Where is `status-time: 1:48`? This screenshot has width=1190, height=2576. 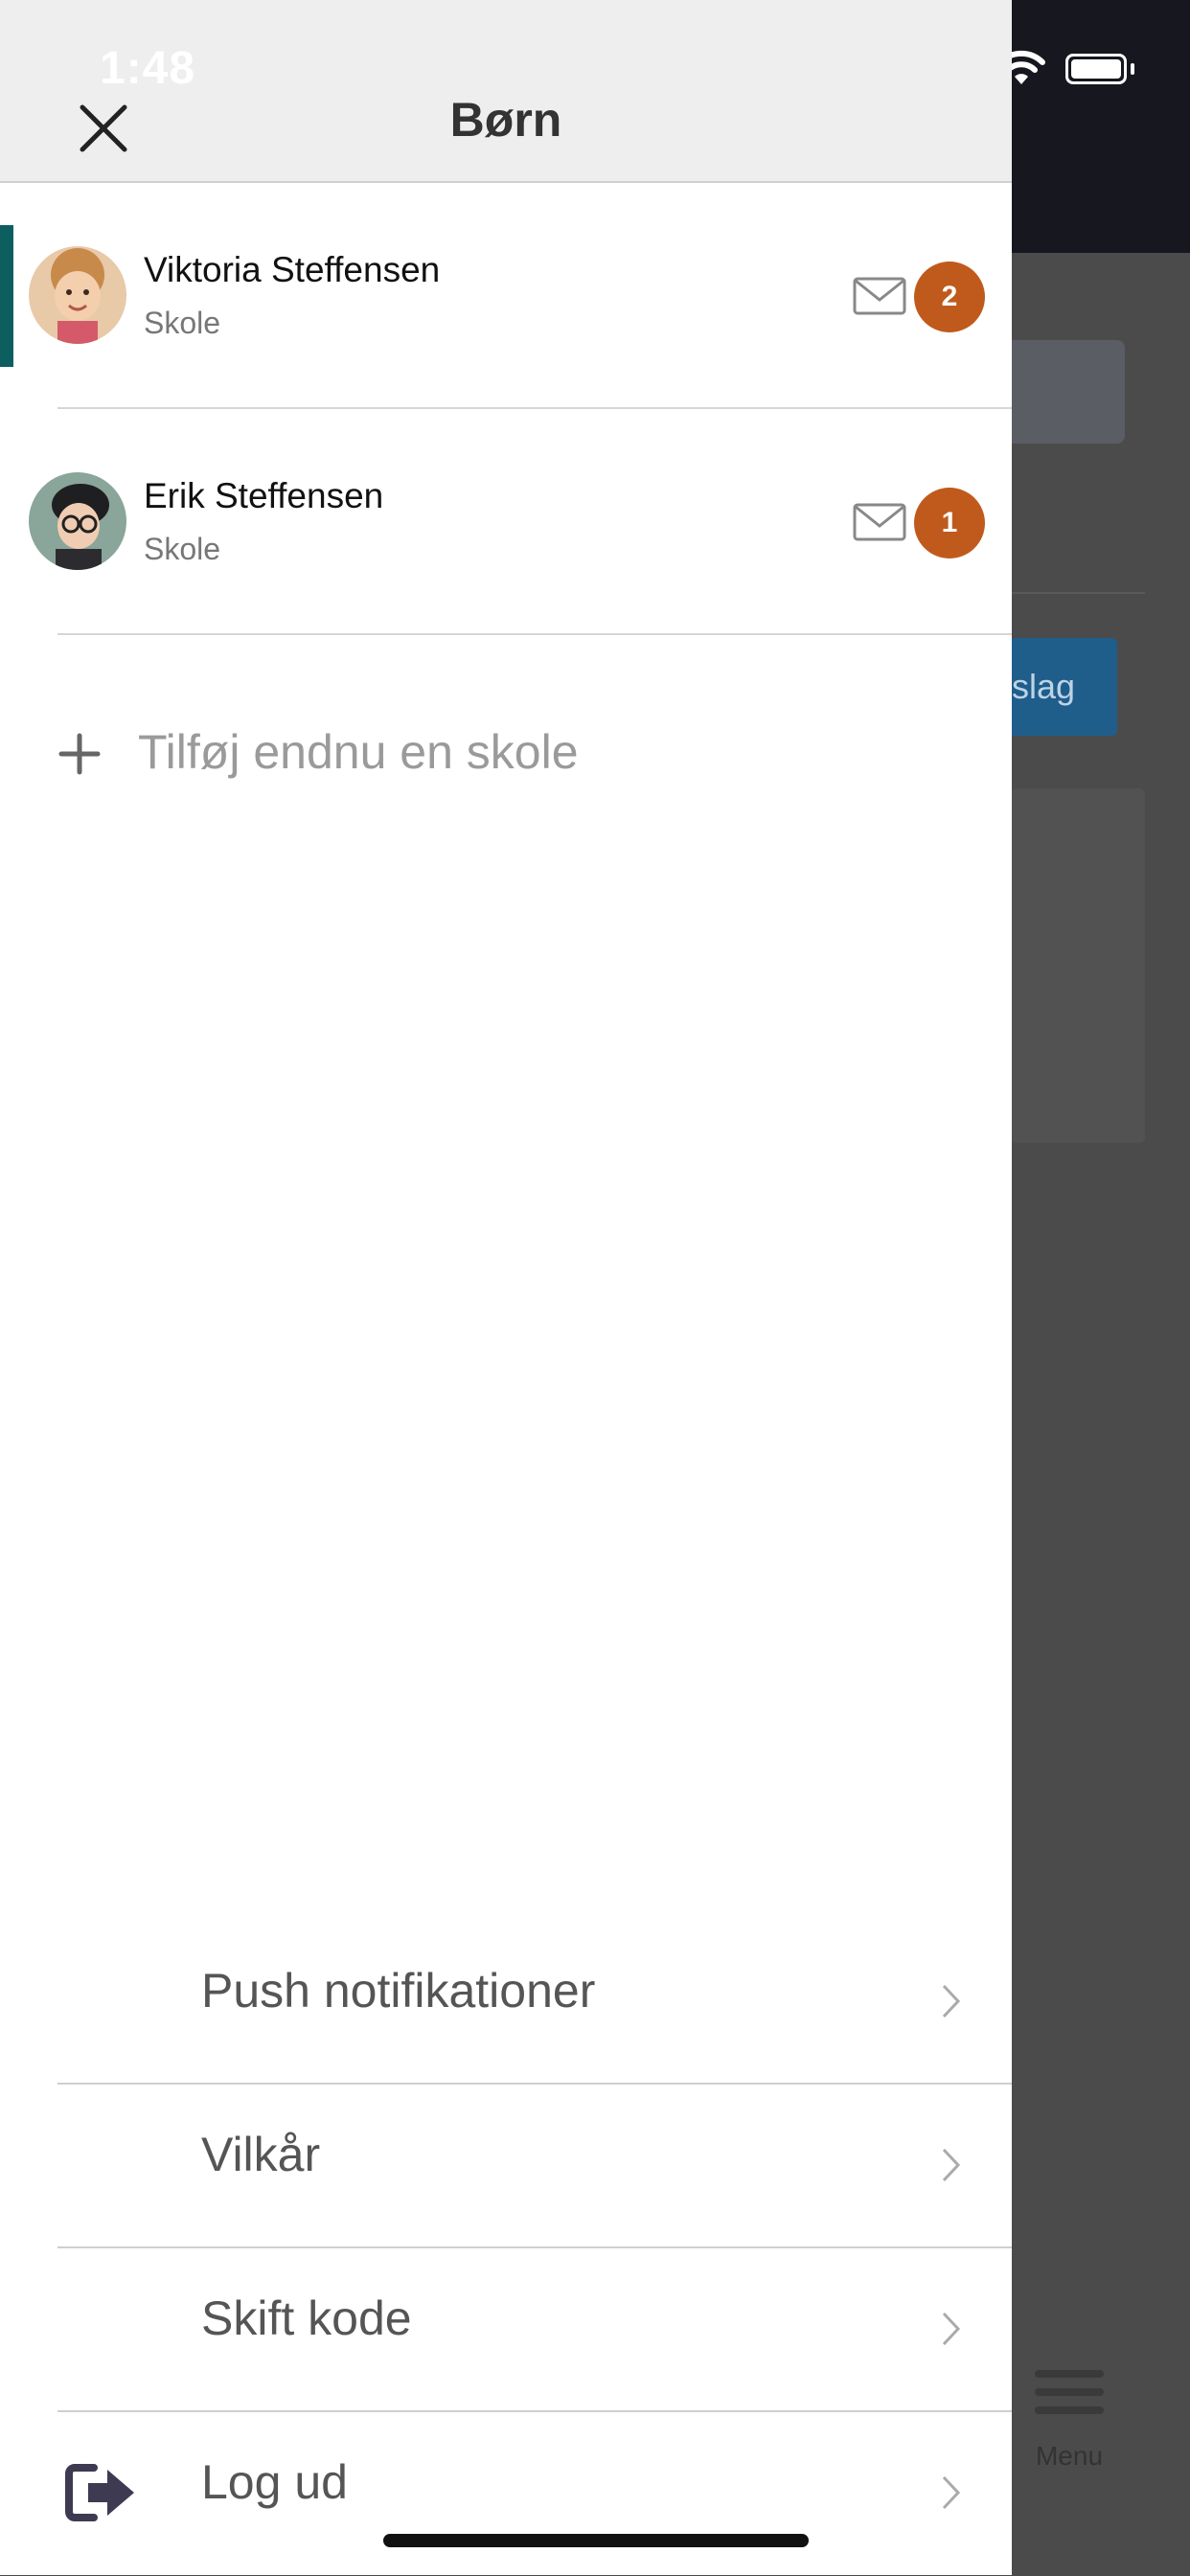 status-time: 1:48 is located at coordinates (148, 68).